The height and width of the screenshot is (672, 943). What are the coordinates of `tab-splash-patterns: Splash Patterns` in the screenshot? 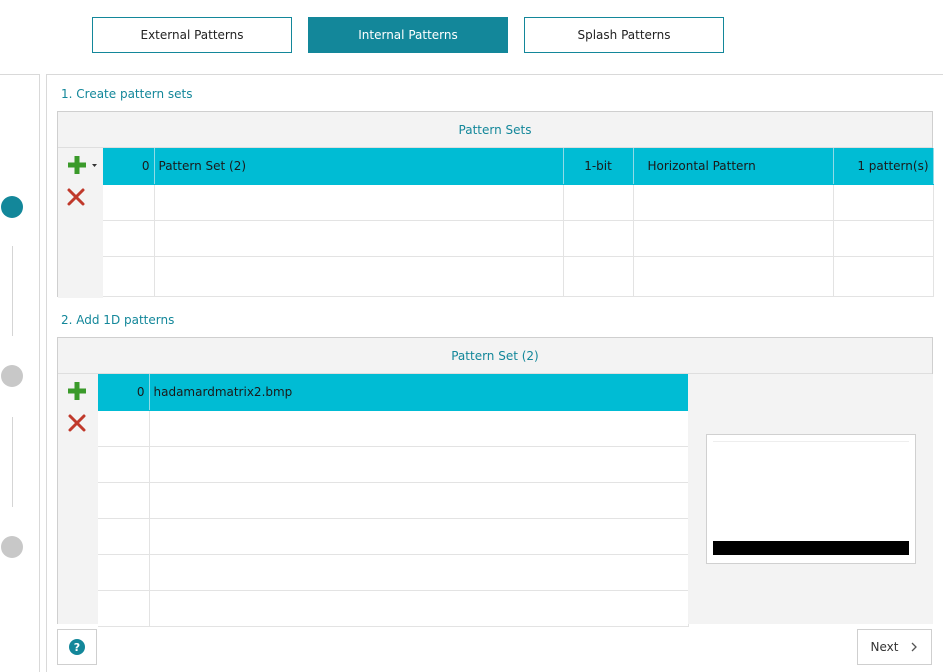 It's located at (624, 35).